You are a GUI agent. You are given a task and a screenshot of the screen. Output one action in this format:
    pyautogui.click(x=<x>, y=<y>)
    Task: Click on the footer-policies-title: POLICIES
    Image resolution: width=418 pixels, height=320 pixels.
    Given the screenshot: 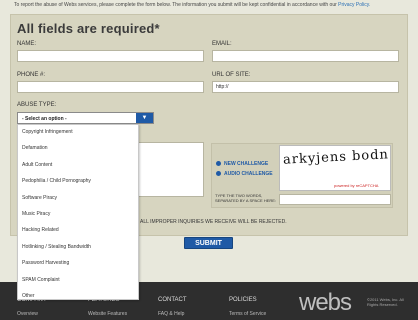 What is the action you would take?
    pyautogui.click(x=243, y=300)
    